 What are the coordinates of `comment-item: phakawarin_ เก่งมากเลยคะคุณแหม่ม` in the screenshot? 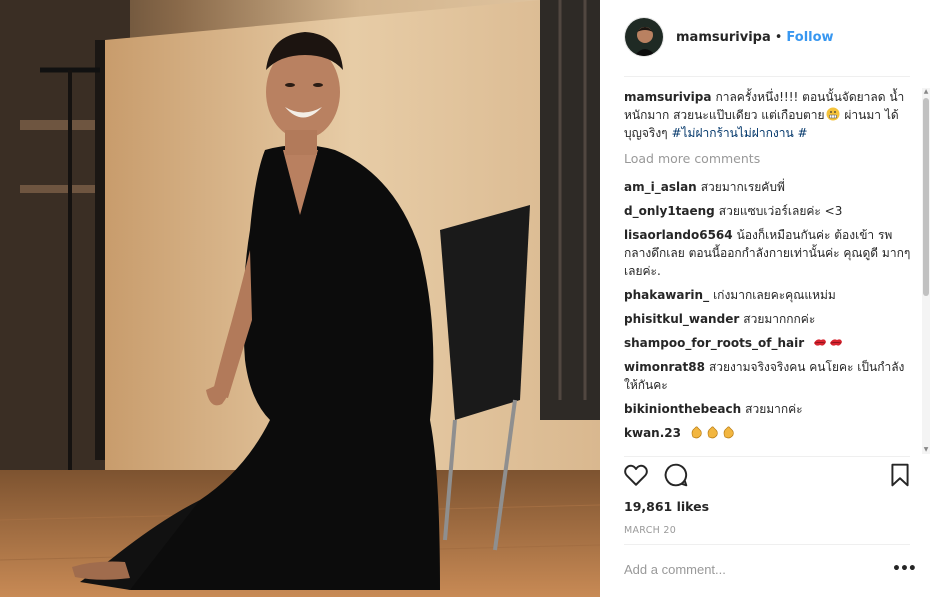 It's located at (769, 295).